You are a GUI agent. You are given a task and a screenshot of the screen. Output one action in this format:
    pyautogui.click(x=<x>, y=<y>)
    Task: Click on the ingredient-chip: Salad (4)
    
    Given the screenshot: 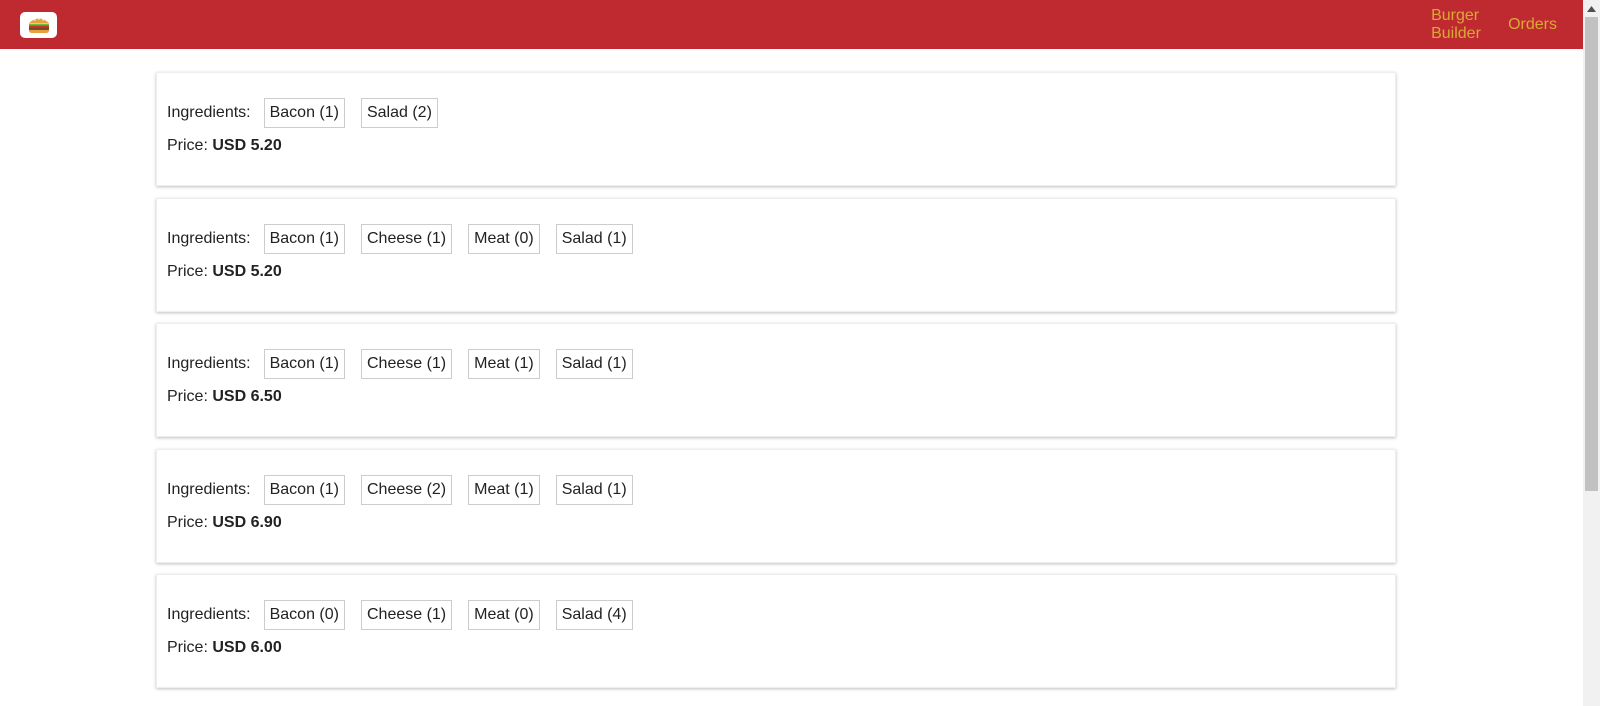 What is the action you would take?
    pyautogui.click(x=594, y=615)
    